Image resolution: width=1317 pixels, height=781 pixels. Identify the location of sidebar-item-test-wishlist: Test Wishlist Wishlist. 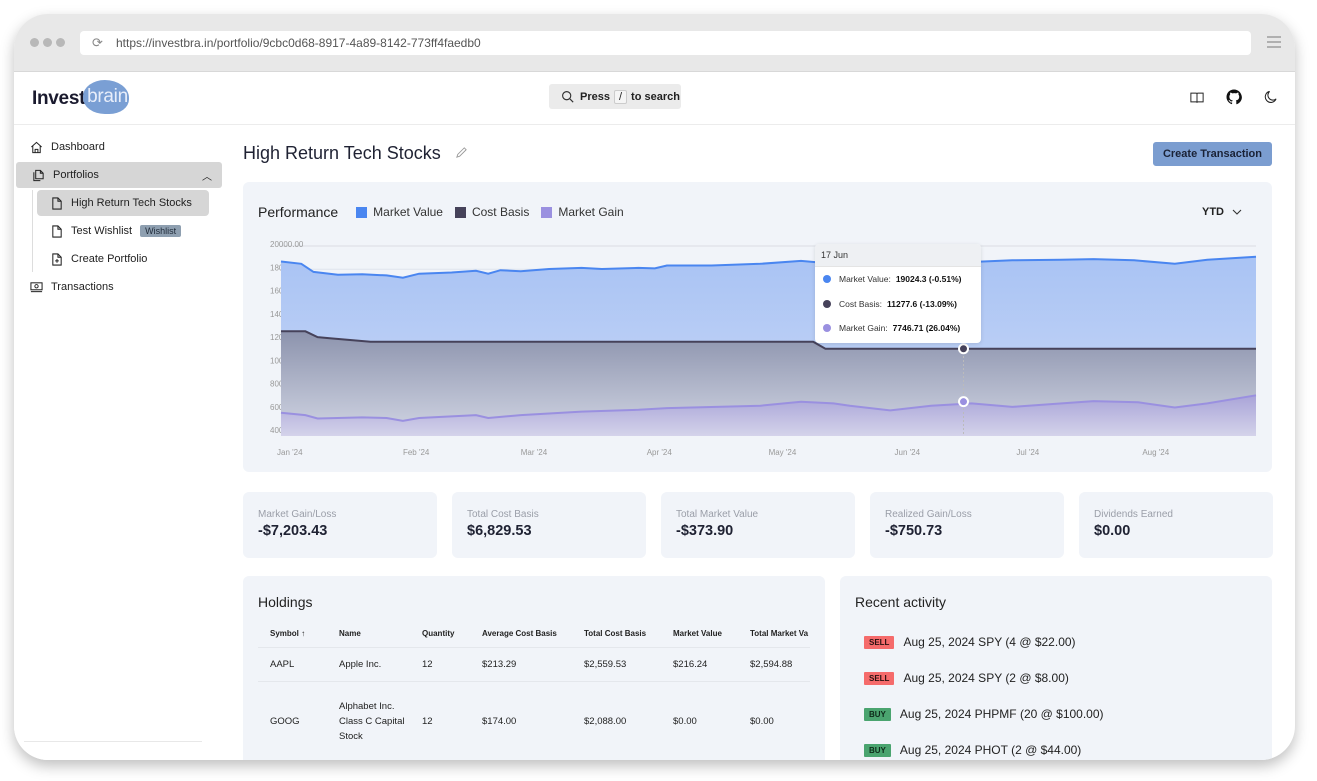
(130, 231).